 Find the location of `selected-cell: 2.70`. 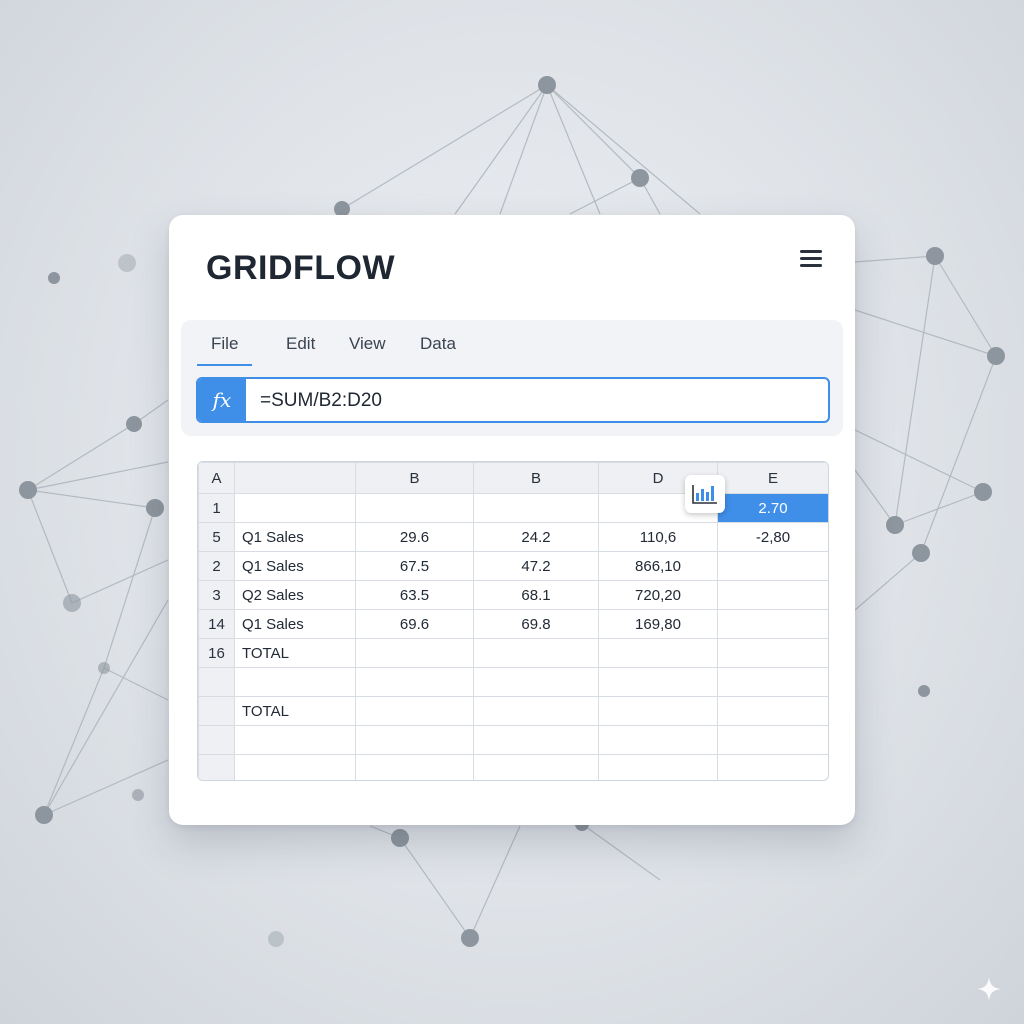

selected-cell: 2.70 is located at coordinates (772, 508).